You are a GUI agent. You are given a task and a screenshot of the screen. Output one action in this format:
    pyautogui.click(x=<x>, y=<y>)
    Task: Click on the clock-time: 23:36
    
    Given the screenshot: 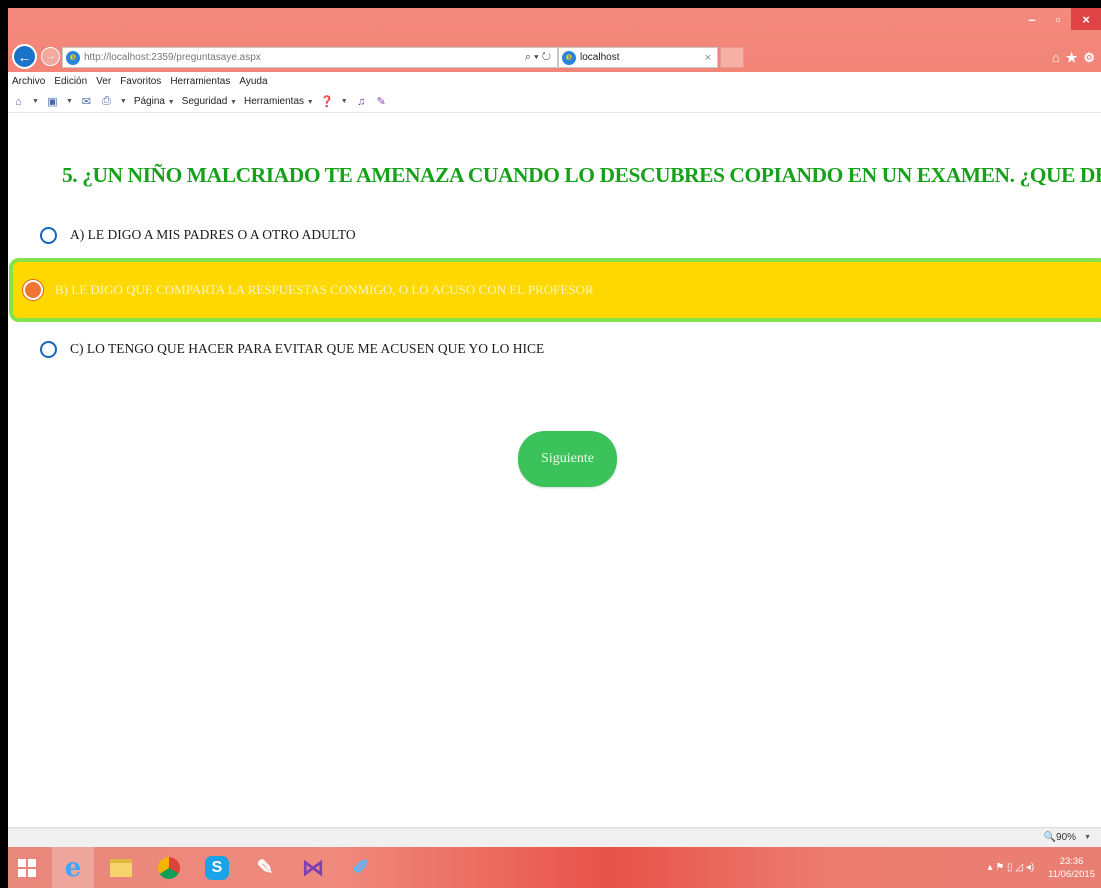 What is the action you would take?
    pyautogui.click(x=1071, y=861)
    